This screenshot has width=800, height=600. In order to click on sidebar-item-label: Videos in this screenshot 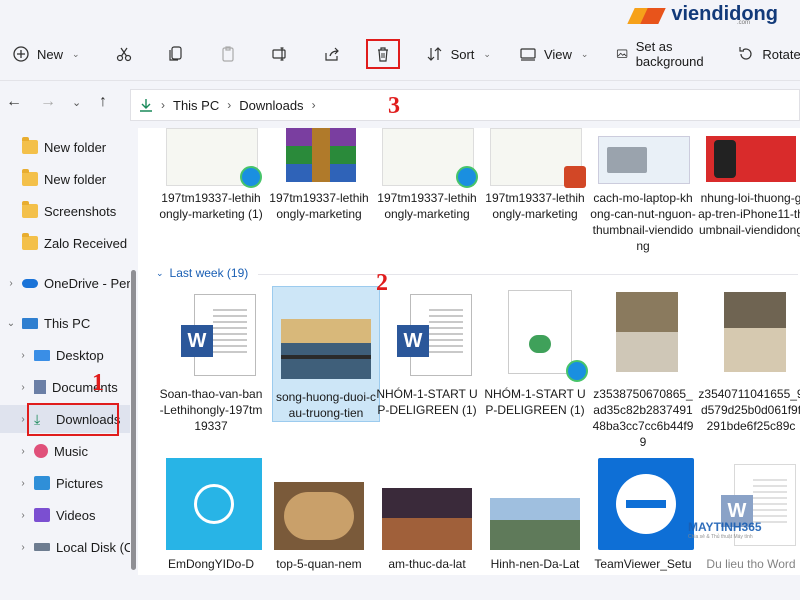, I will do `click(76, 515)`.